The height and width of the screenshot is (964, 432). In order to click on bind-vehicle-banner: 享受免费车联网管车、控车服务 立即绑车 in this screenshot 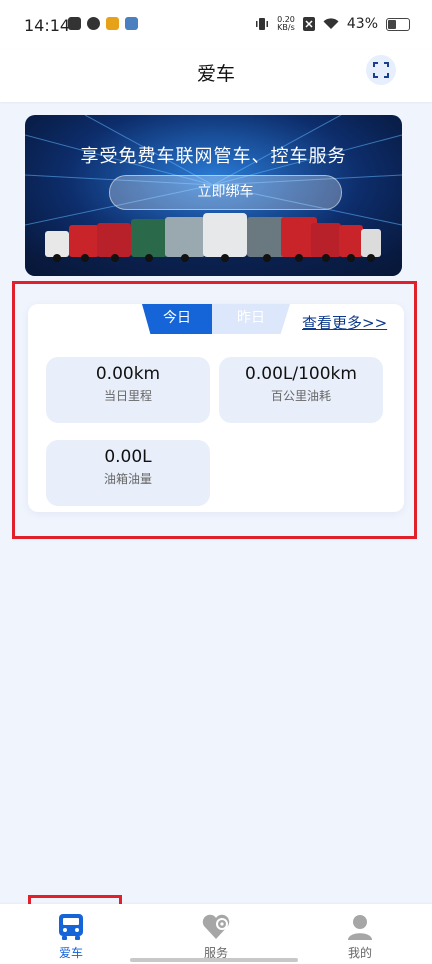, I will do `click(213, 195)`.